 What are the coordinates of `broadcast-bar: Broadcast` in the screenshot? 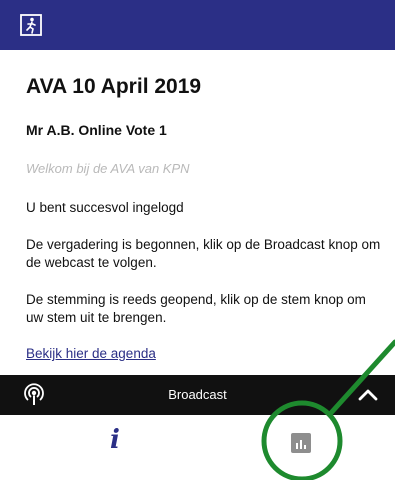 It's located at (197, 395).